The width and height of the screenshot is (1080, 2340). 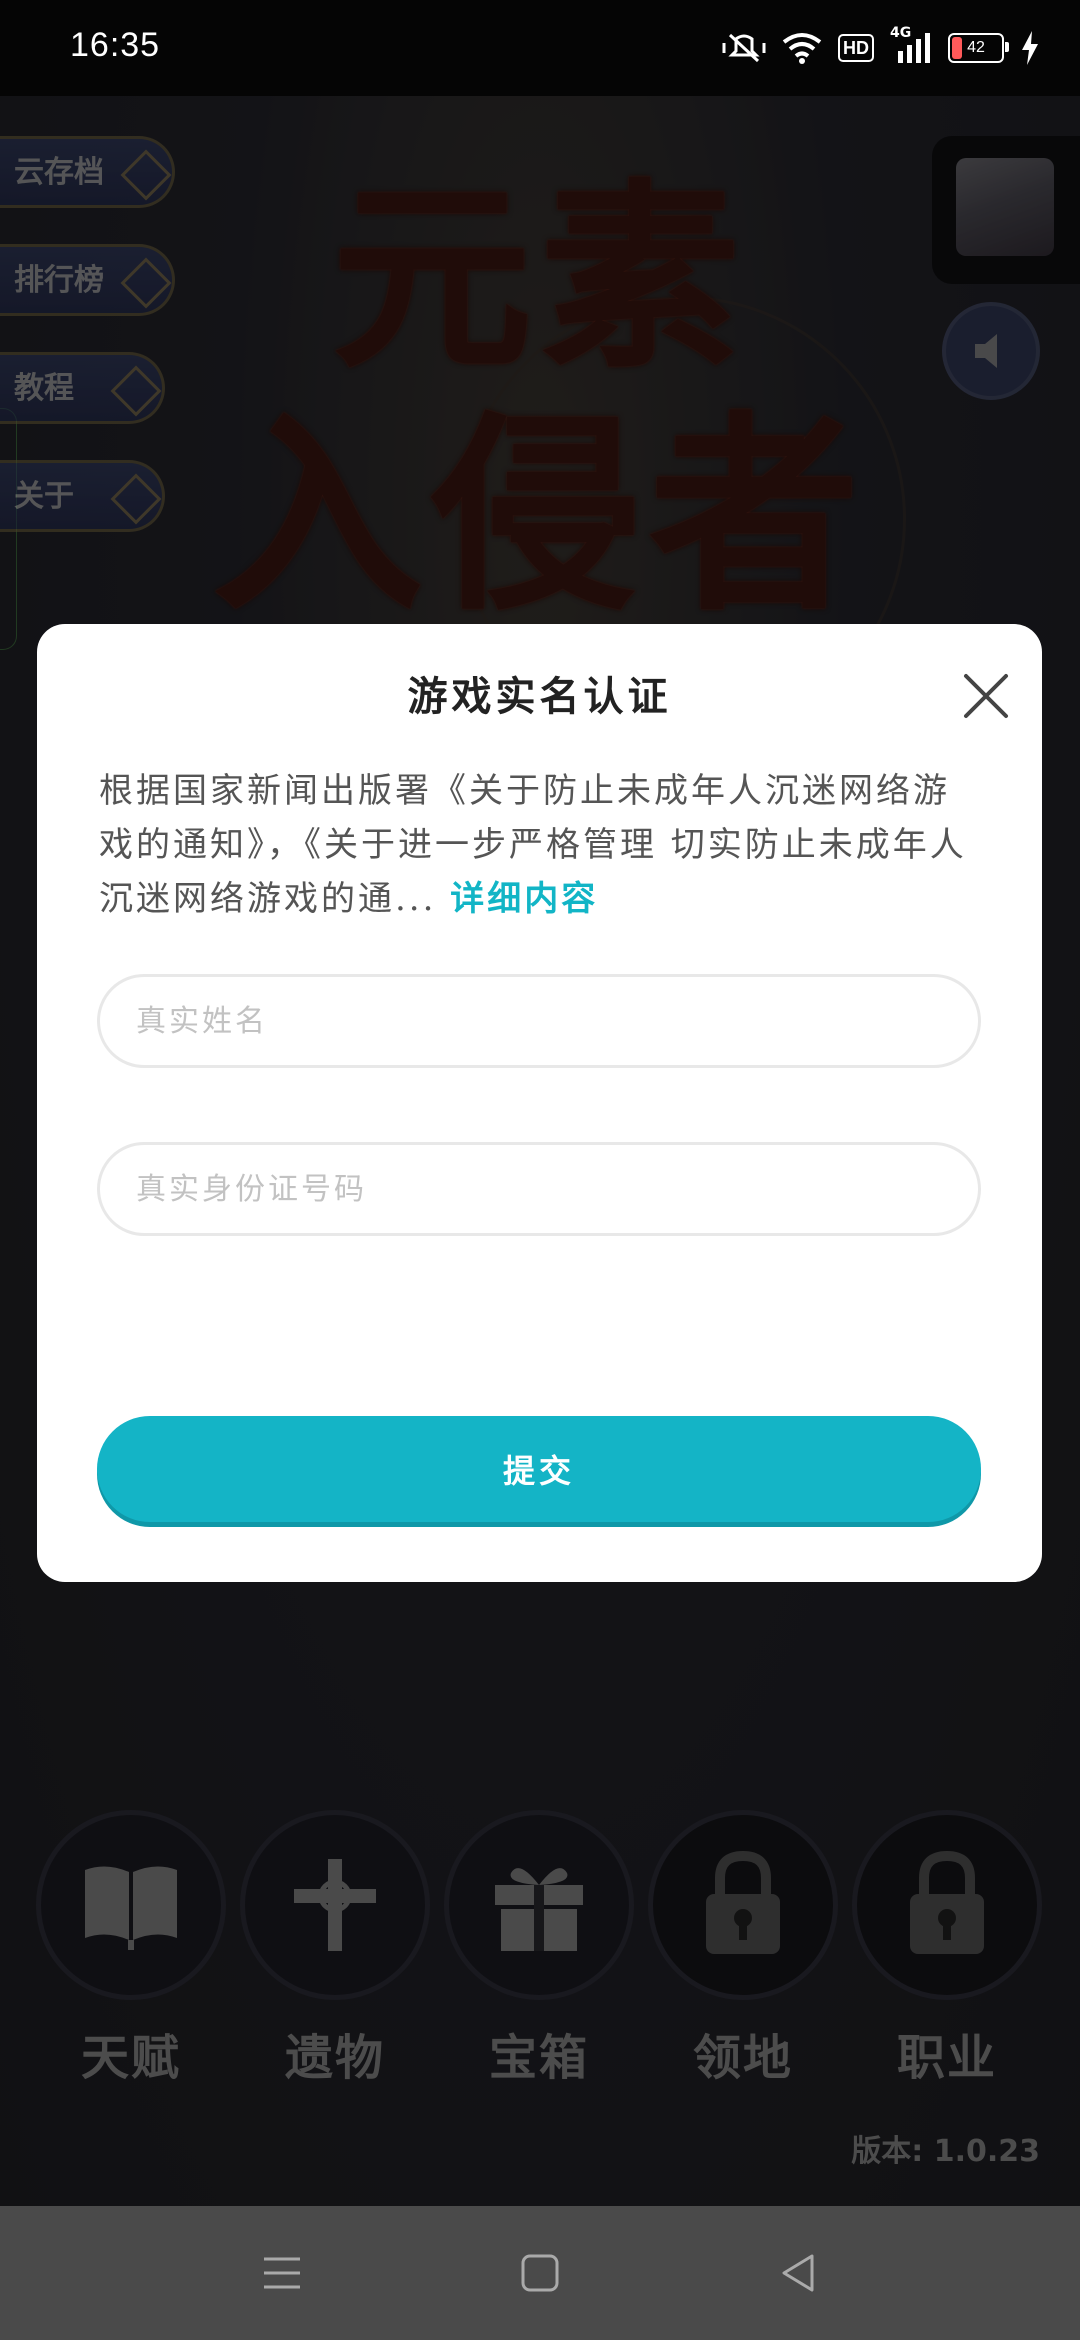 What do you see at coordinates (115, 45) in the screenshot?
I see `status-time: 16:35` at bounding box center [115, 45].